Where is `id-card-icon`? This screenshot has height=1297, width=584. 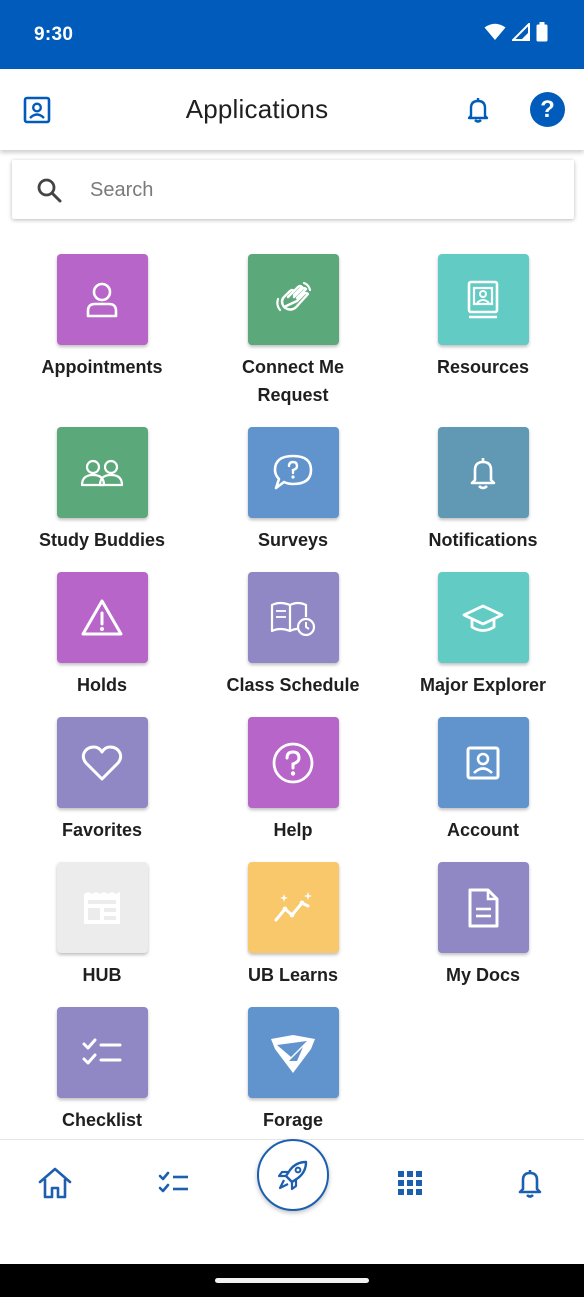
id-card-icon is located at coordinates (483, 299).